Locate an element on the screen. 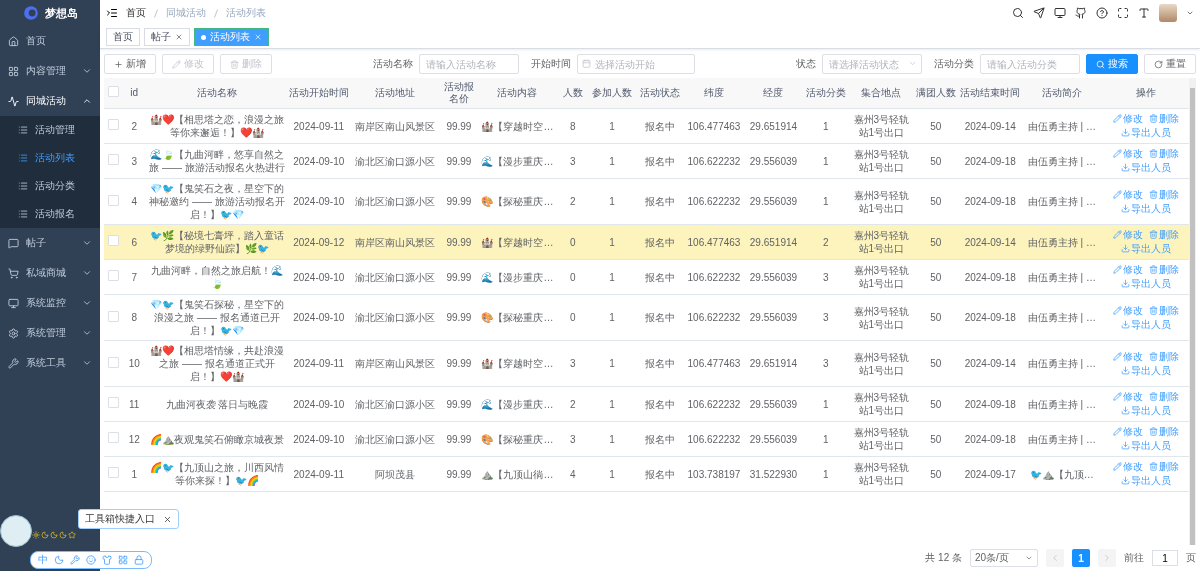  menu-toggle-icon is located at coordinates (112, 13).